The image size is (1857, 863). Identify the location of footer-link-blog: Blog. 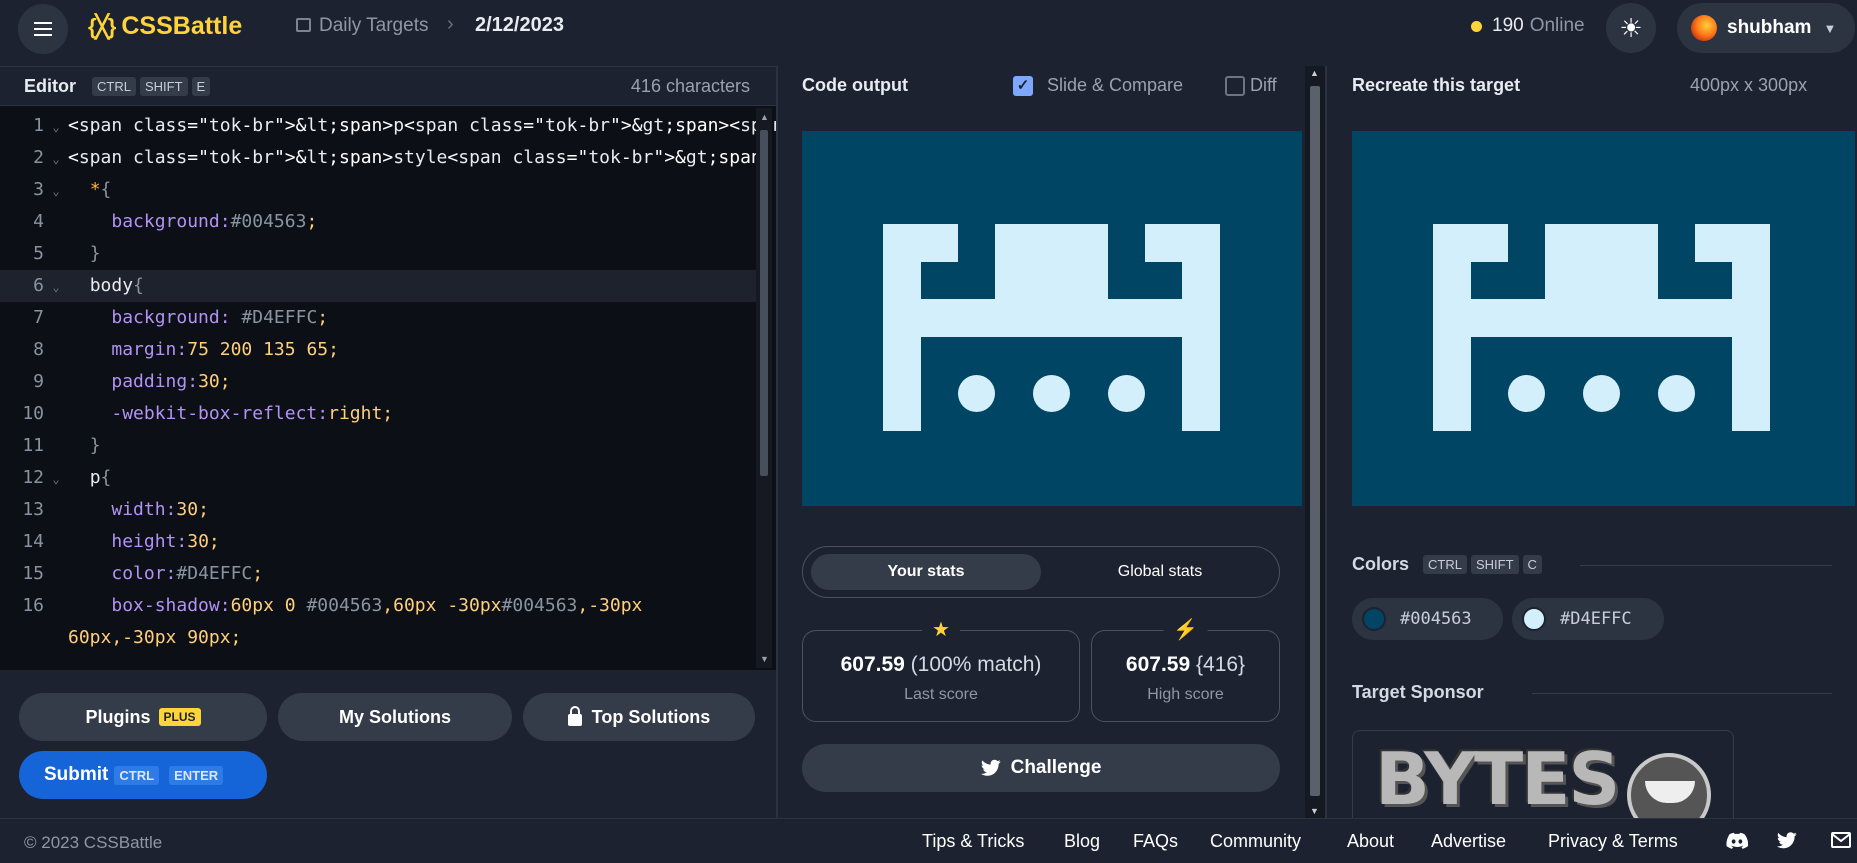
(1082, 841).